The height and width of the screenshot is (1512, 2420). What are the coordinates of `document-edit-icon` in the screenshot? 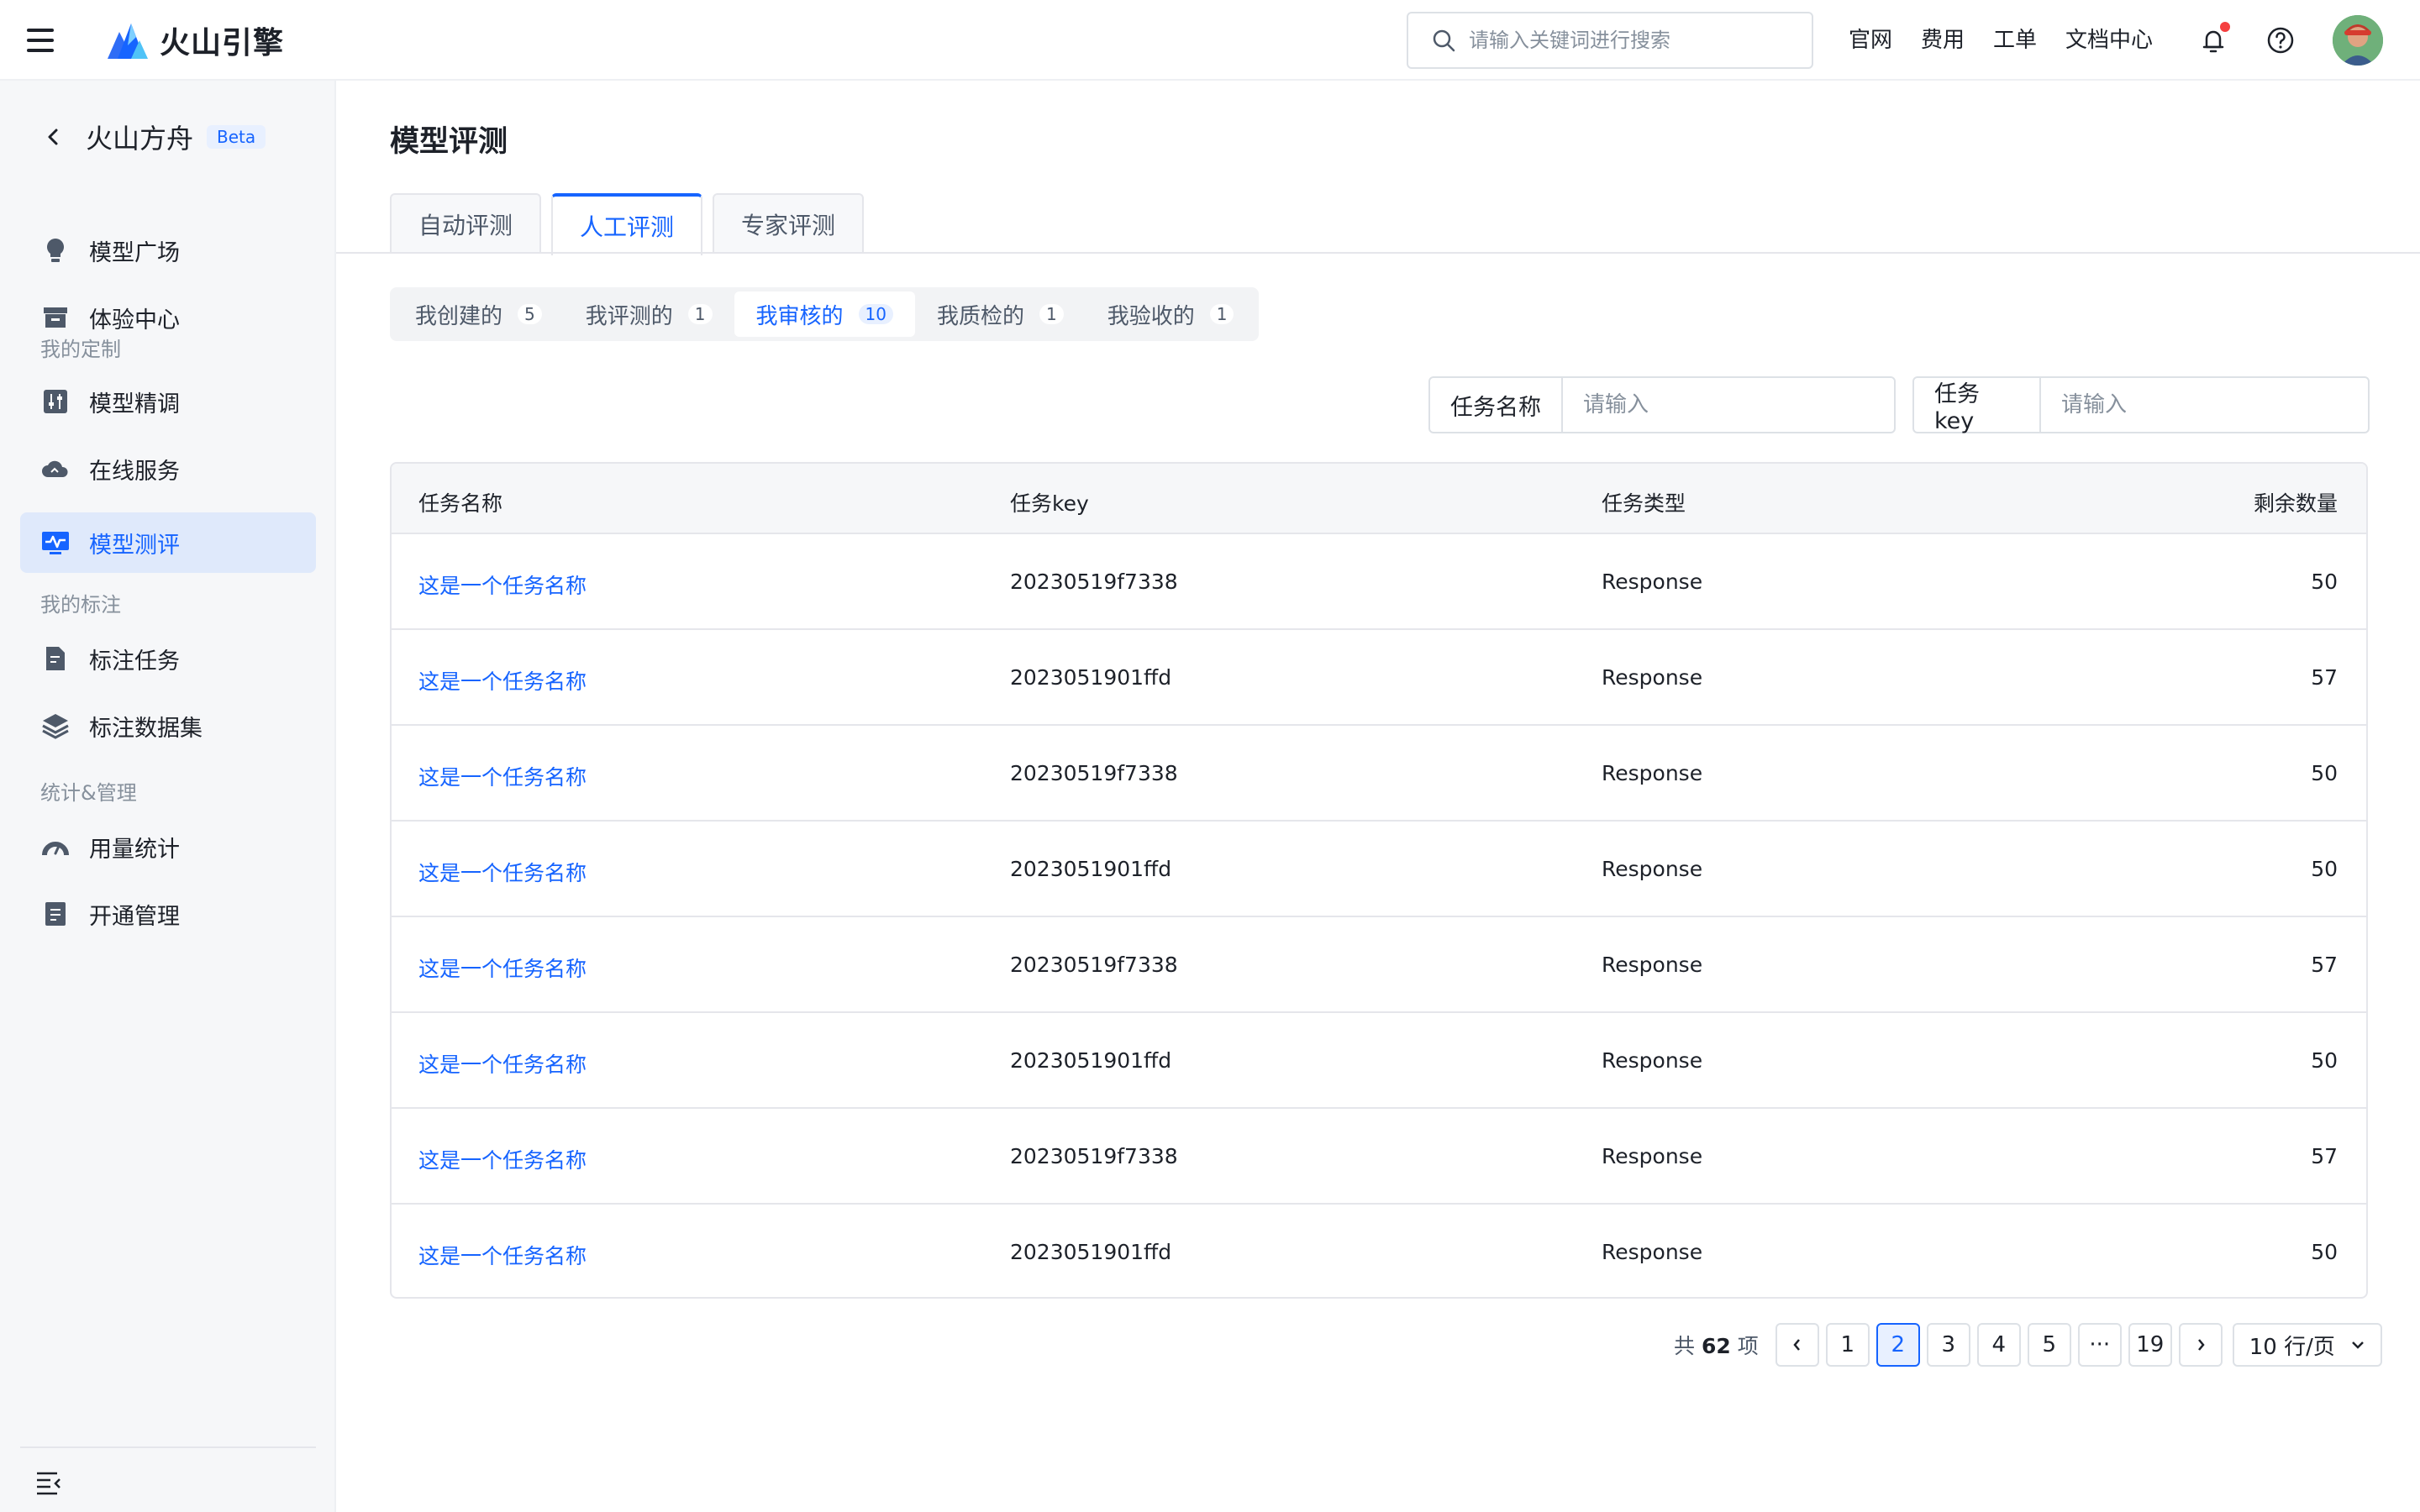 It's located at (55, 658).